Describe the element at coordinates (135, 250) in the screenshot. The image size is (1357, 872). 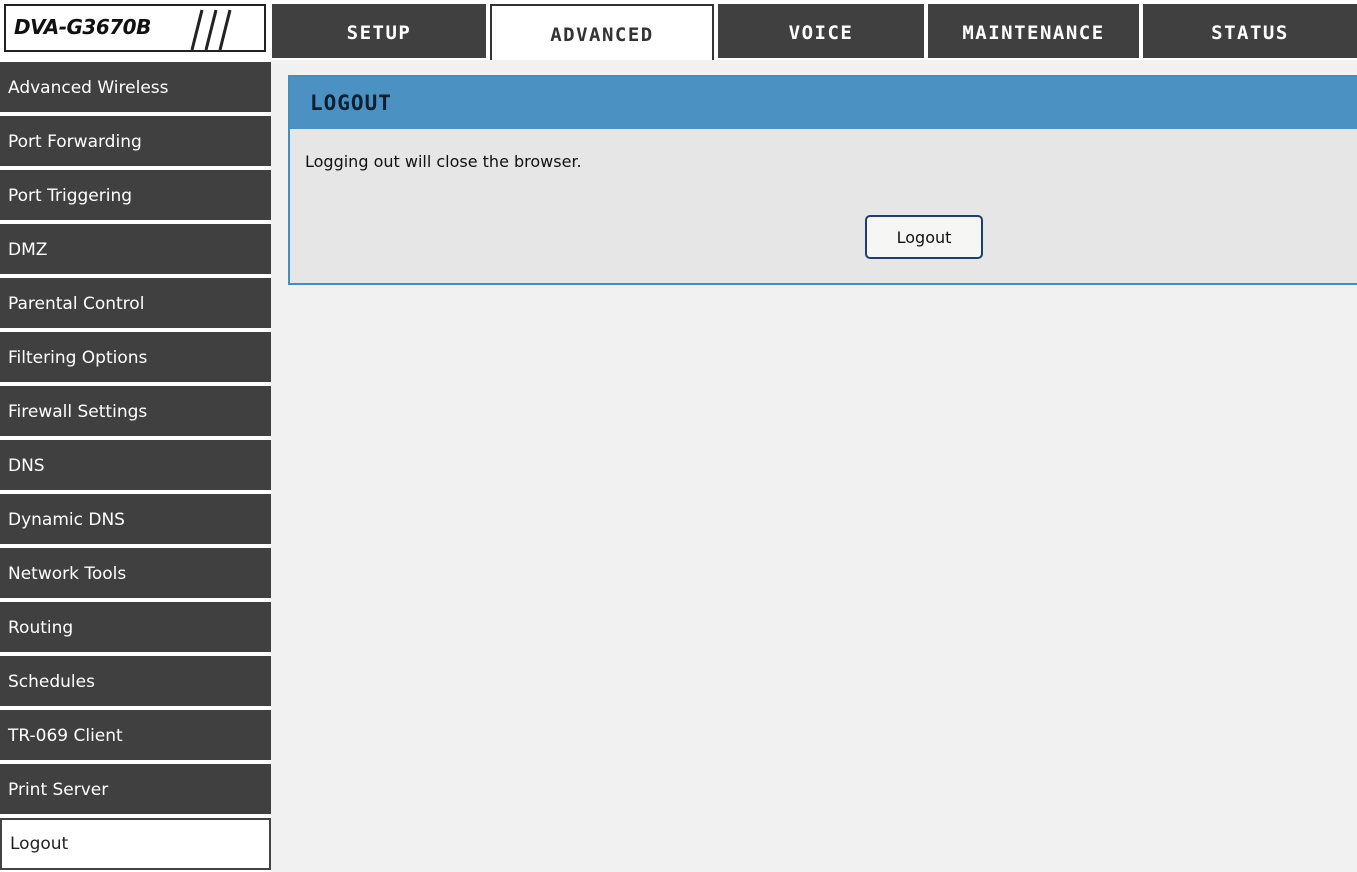
I see `sidebar-item-dmz: DMZ` at that location.